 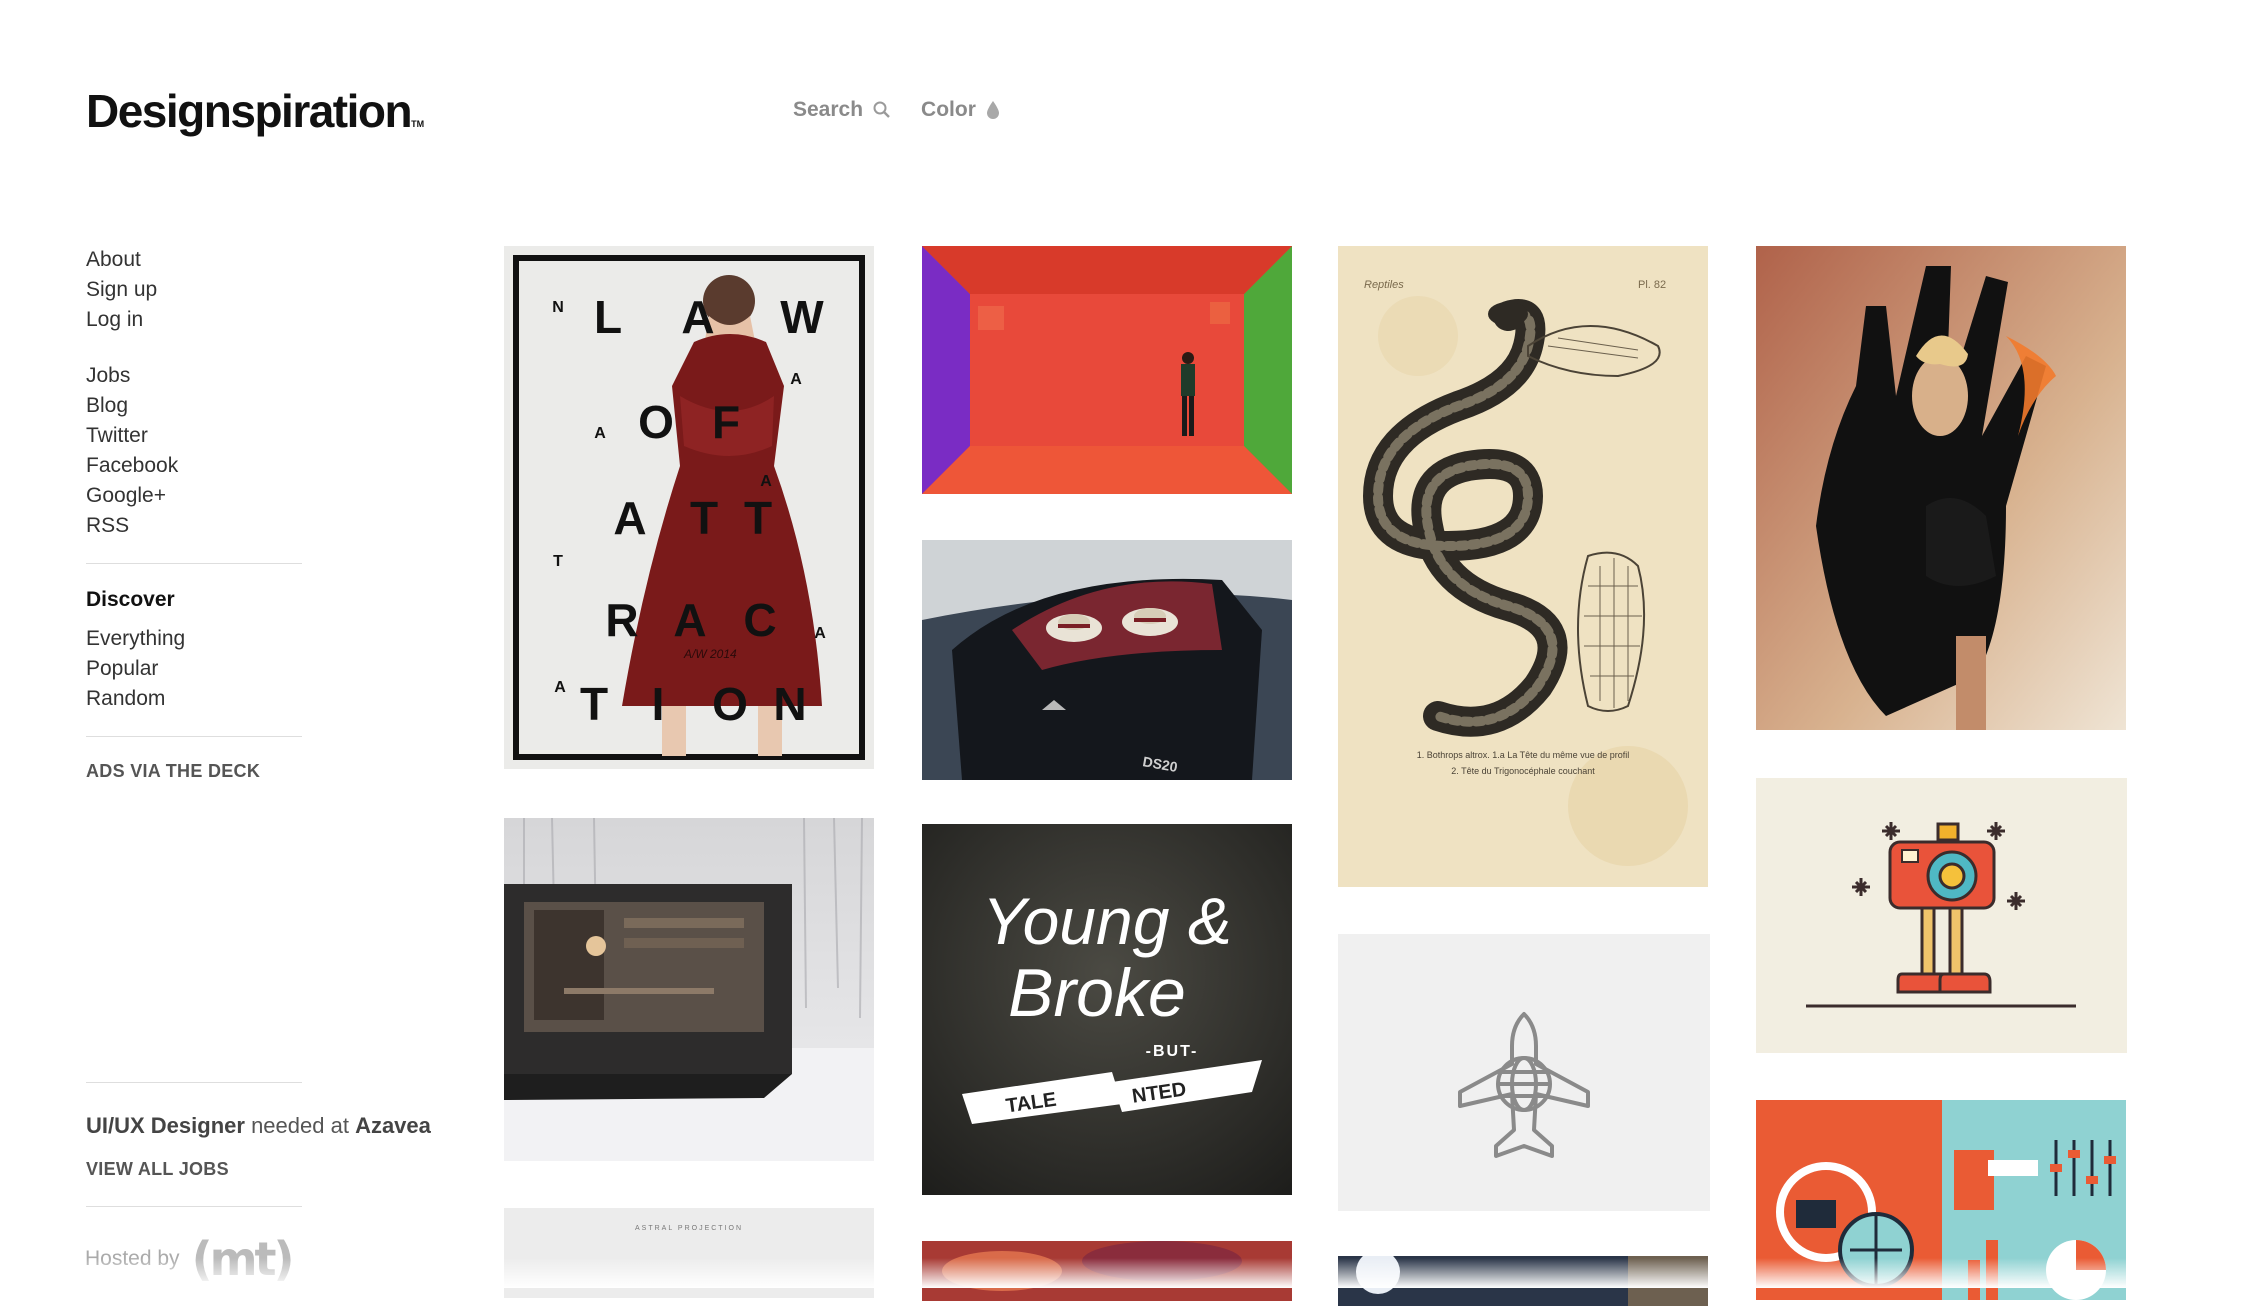 I want to click on bottom-fade, so click(x=1124, y=1273).